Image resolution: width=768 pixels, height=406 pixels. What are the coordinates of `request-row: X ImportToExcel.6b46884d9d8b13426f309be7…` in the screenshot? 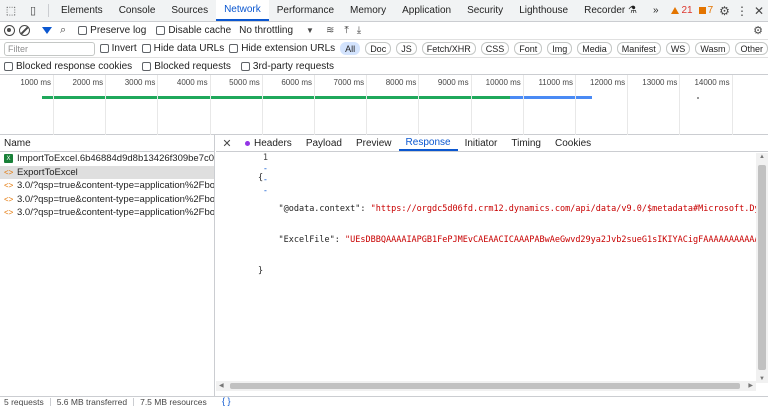 It's located at (107, 159).